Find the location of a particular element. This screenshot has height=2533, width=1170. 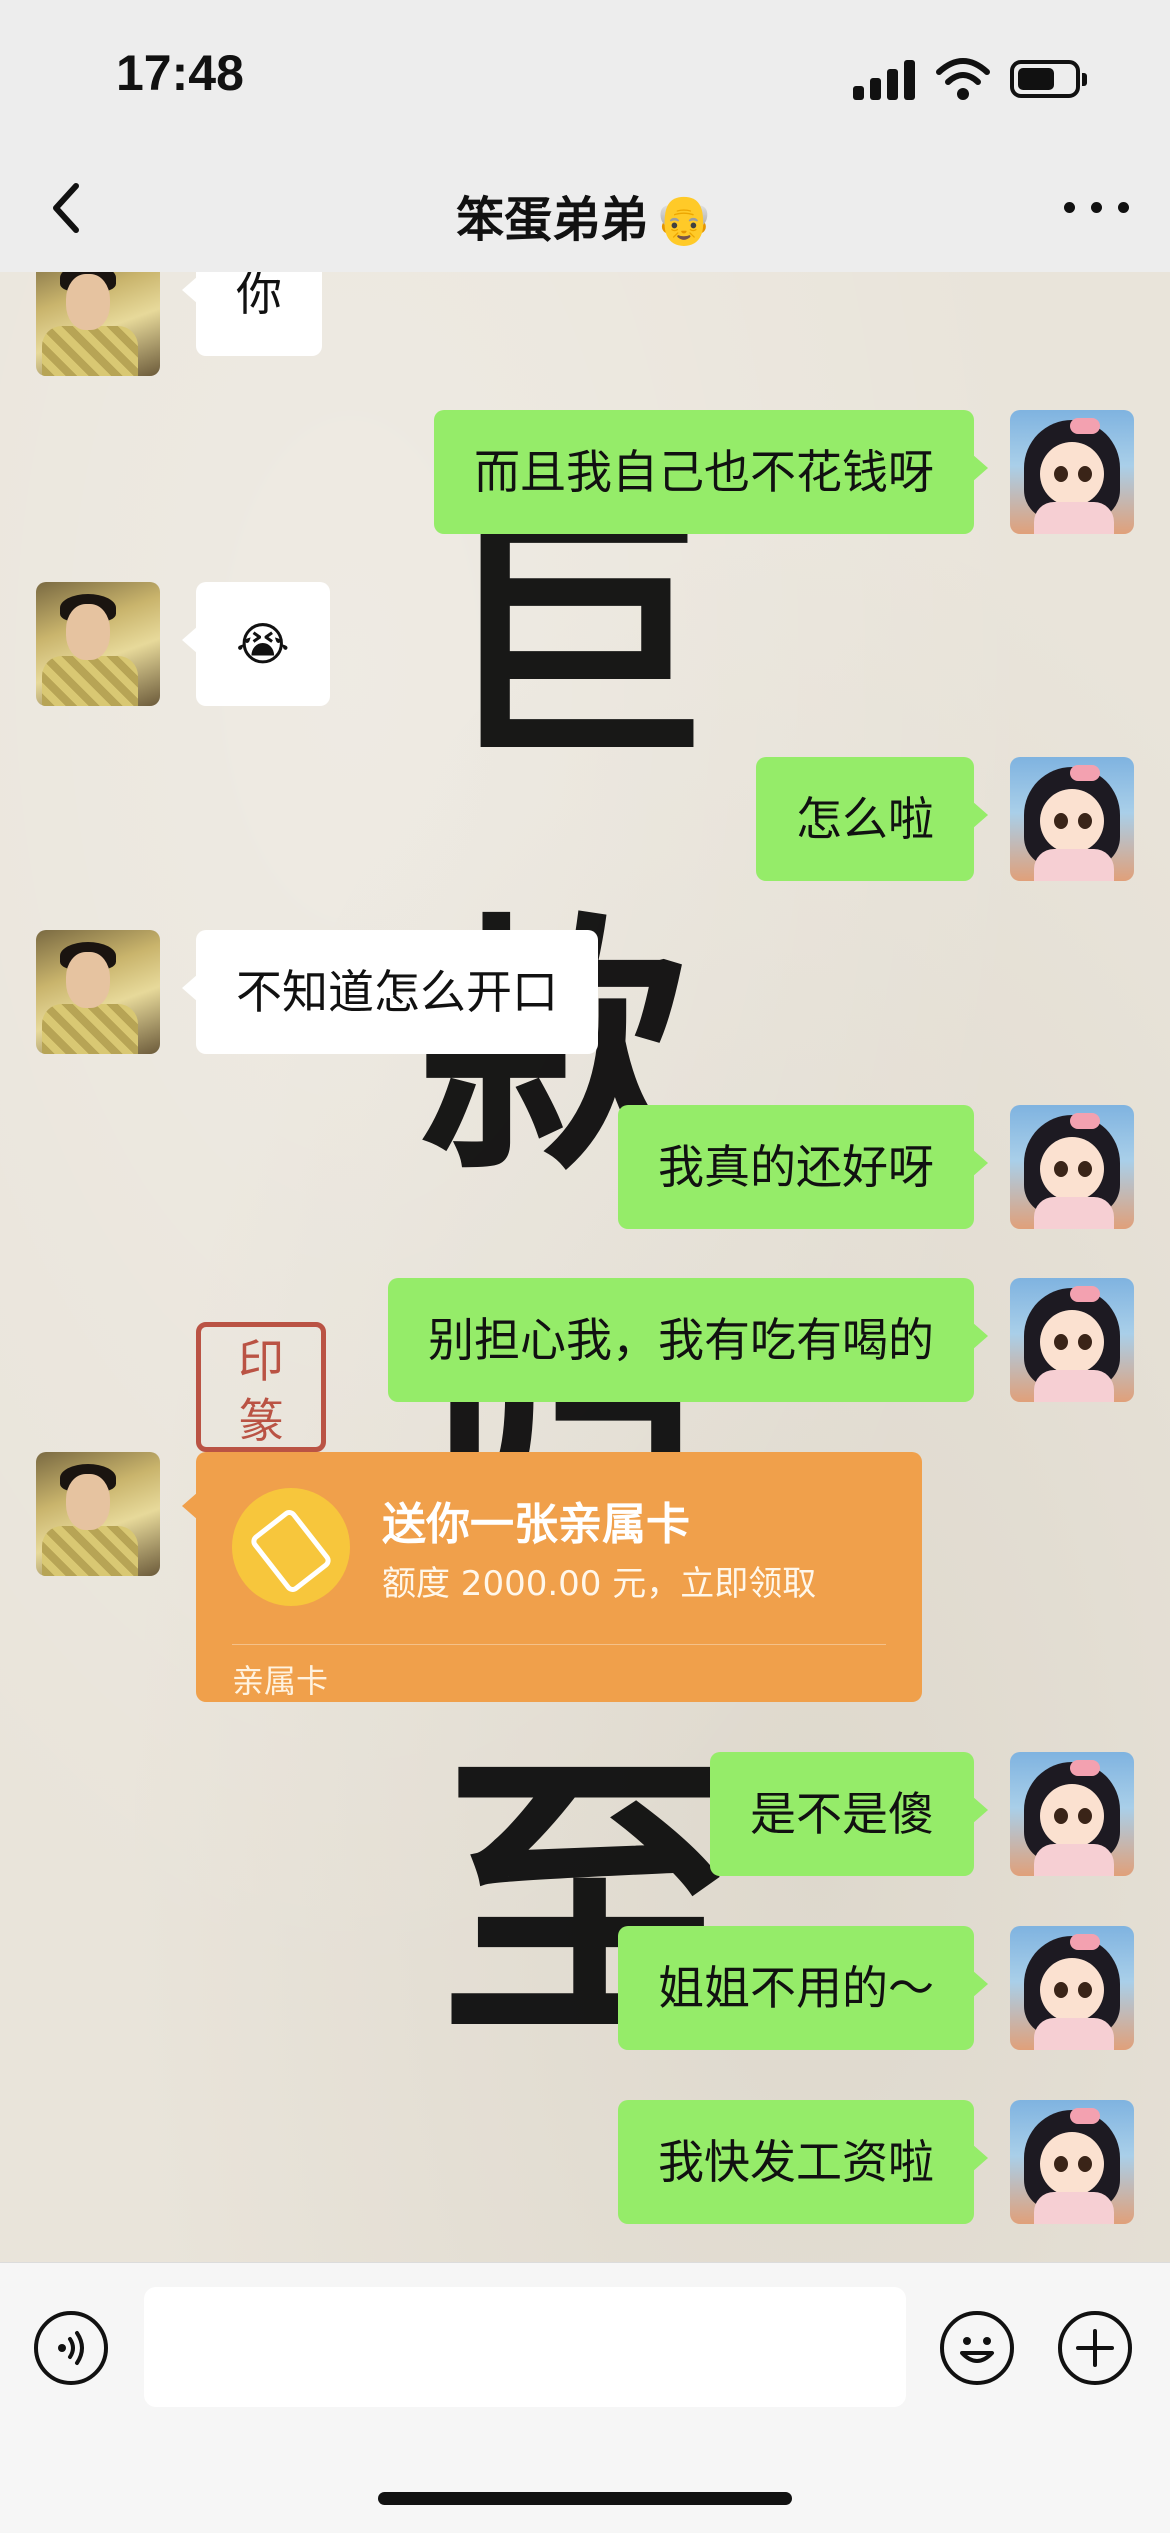

chat-title: 笨蛋弟弟 👴 is located at coordinates (585, 215).